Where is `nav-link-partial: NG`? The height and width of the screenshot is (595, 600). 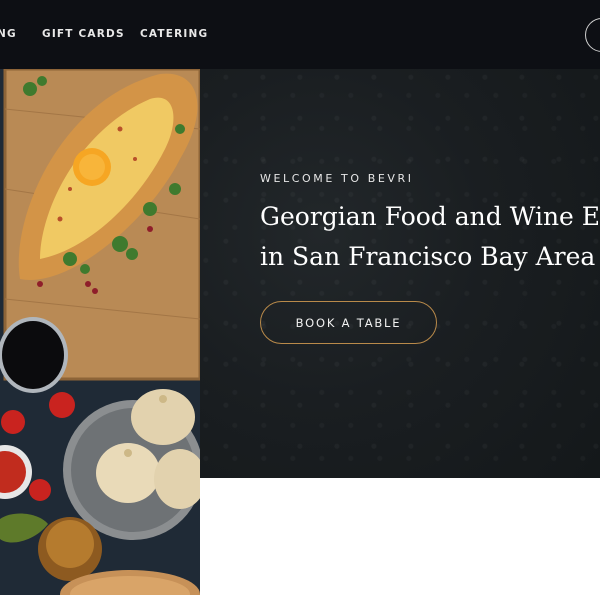
nav-link-partial: NG is located at coordinates (8, 34).